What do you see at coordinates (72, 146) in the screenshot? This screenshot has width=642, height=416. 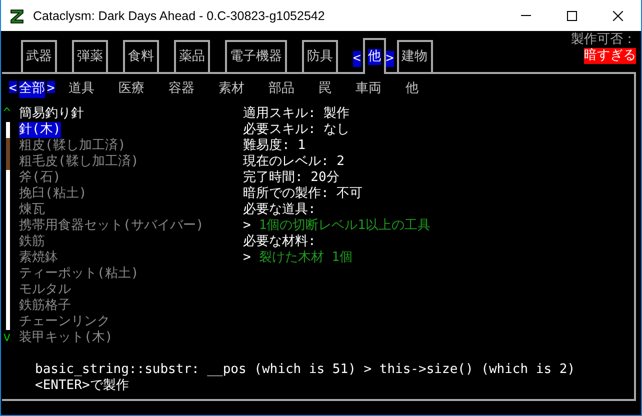 I see `recipe-item: 粗皮(鞣し加工済)` at bounding box center [72, 146].